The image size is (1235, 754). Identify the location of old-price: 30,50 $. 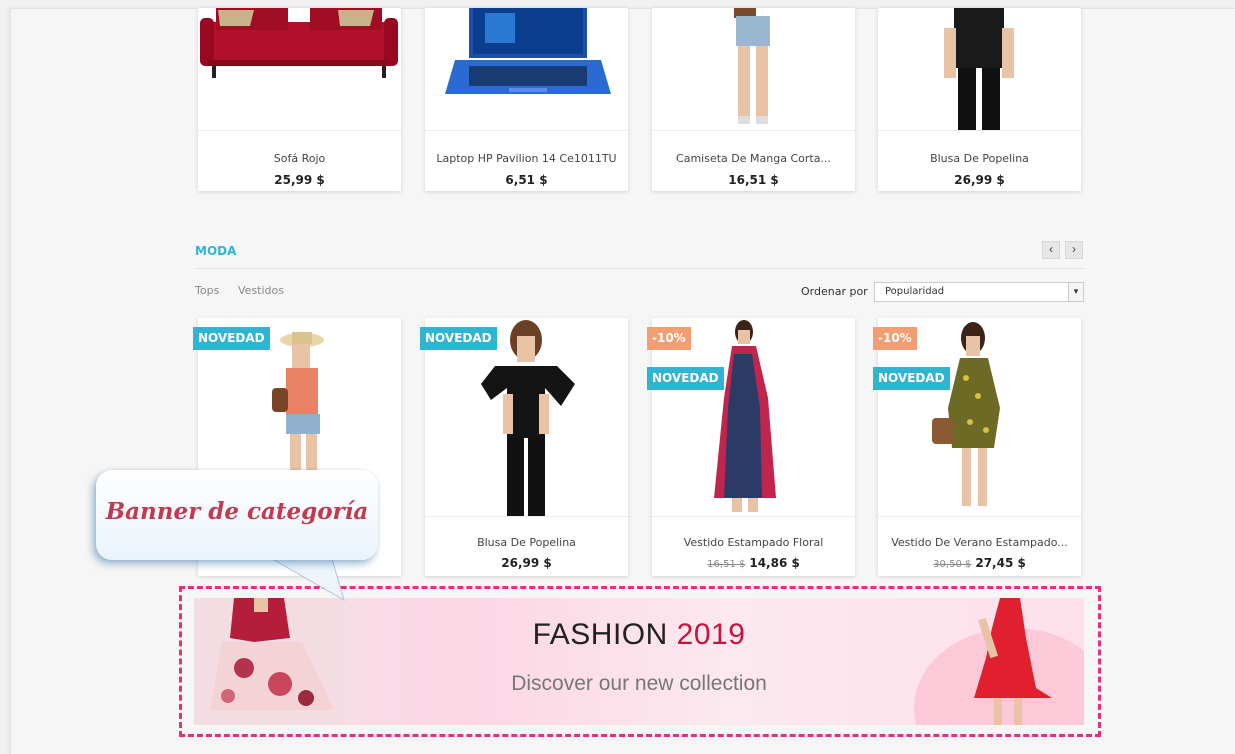
(952, 564).